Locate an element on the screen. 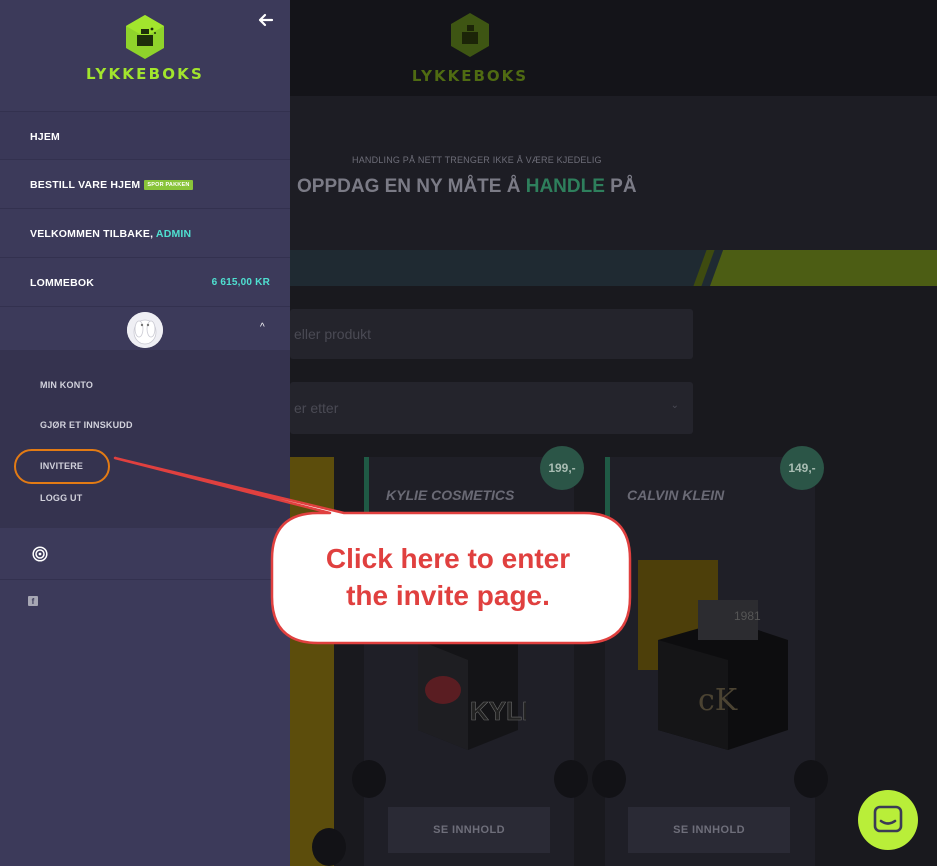 Image resolution: width=937 pixels, height=866 pixels. nav-wallet: LOMMEBOK 6 615,00 KR is located at coordinates (145, 282).